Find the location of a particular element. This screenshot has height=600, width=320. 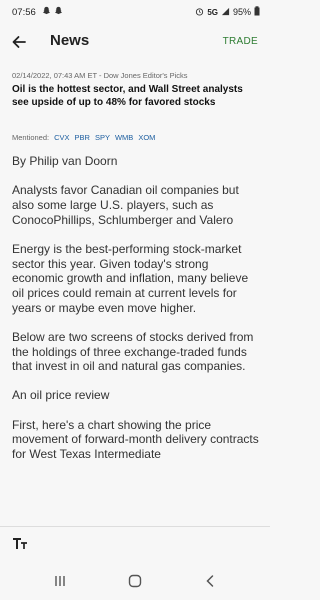

trade-button: TRADE is located at coordinates (240, 41).